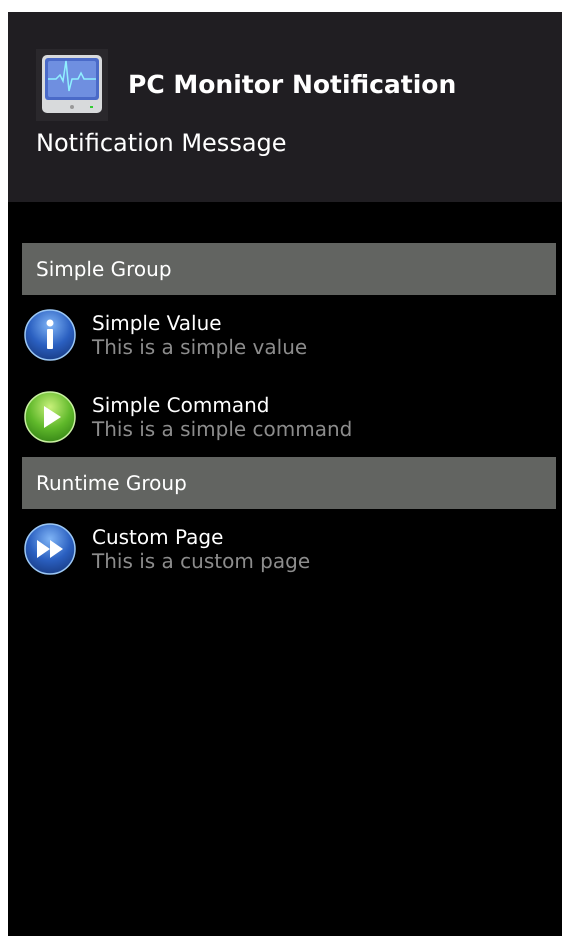  Describe the element at coordinates (162, 143) in the screenshot. I see `notification-message: Notification Message` at that location.